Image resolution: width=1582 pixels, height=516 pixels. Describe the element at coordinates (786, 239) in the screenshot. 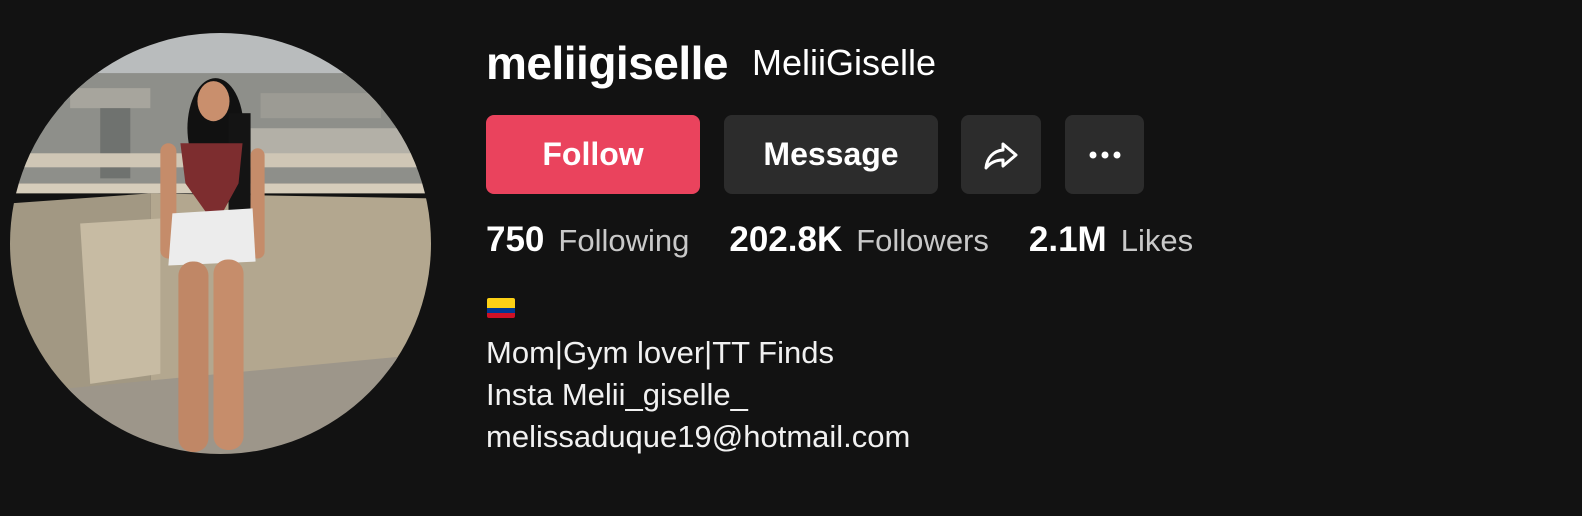

I see `followers-count: 202.8K` at that location.